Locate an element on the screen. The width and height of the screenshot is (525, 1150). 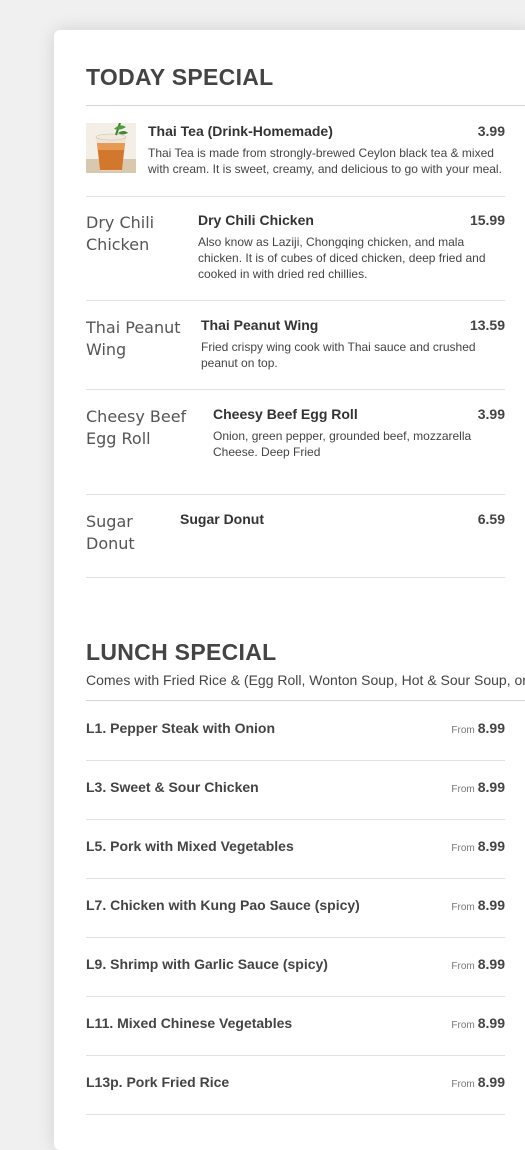
image-alt-text: Cheesy Beef Egg Roll is located at coordinates (136, 427).